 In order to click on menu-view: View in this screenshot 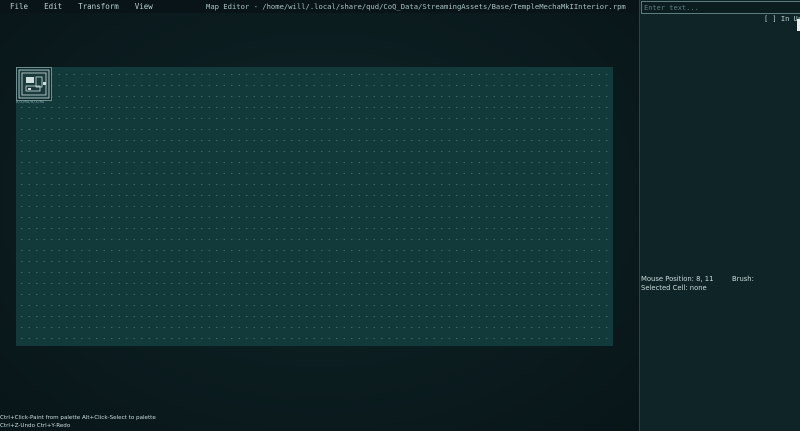, I will do `click(144, 6)`.